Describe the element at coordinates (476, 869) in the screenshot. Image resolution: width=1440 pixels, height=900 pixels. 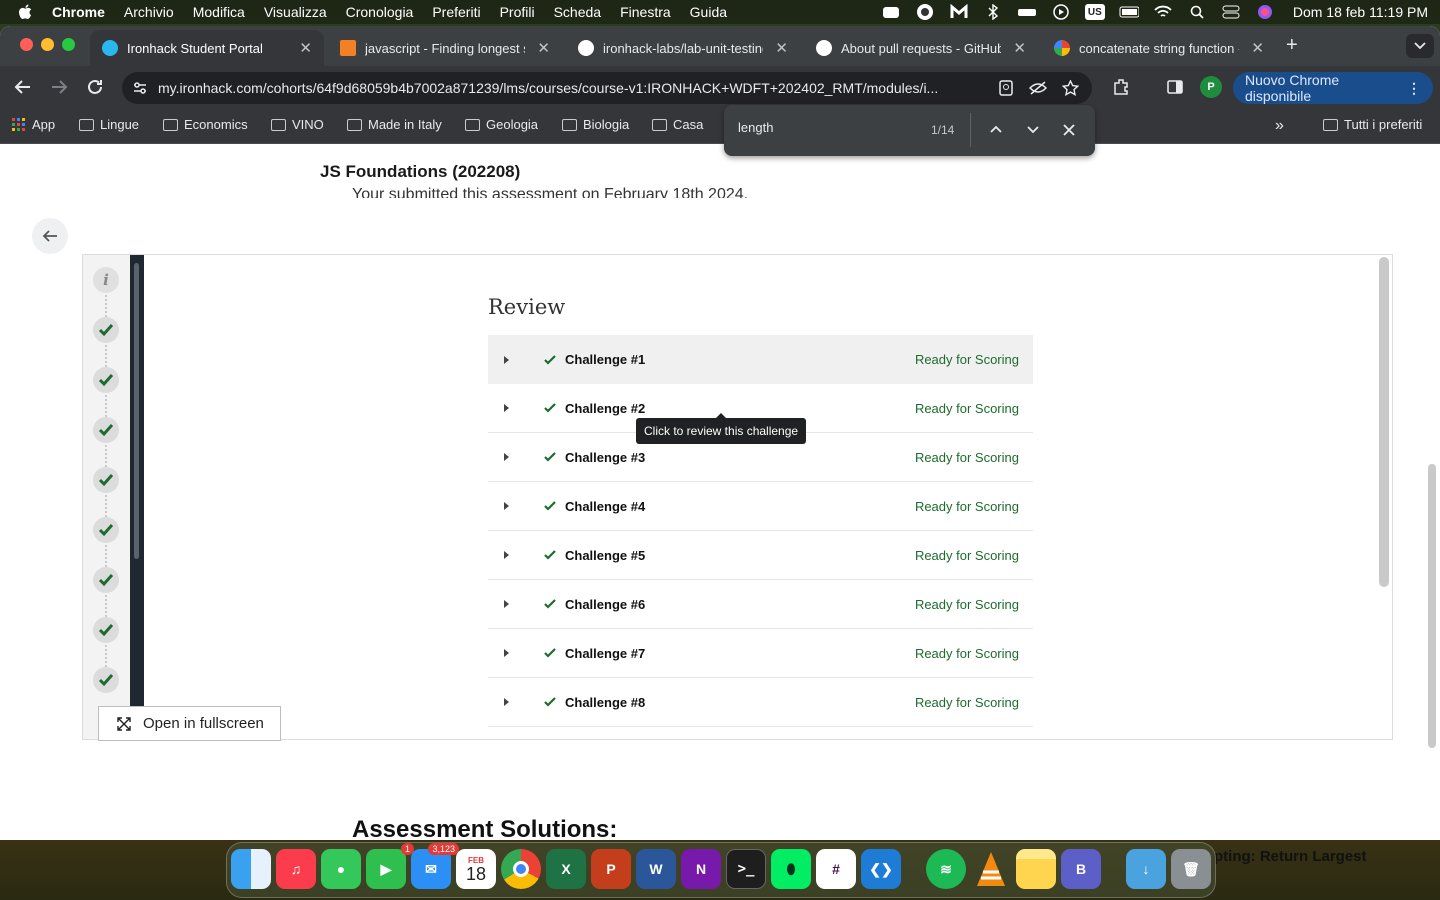
I see `calendar-icon: FEB 18` at that location.